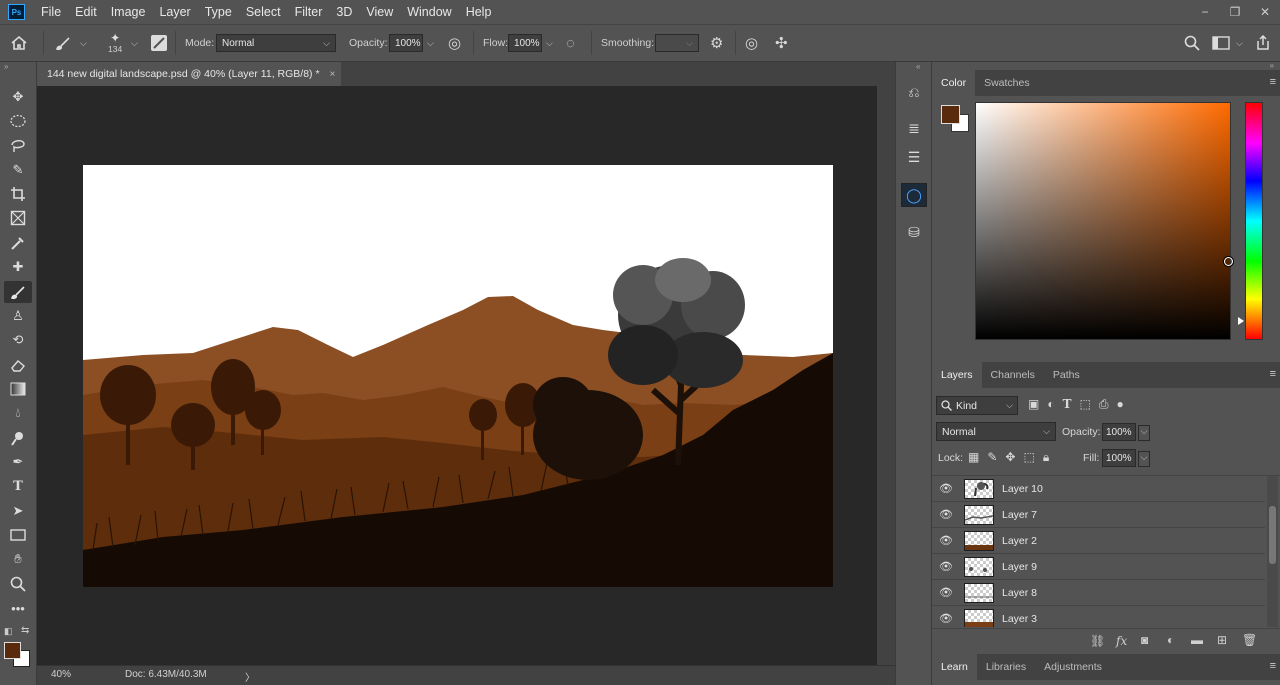 The height and width of the screenshot is (685, 1280). What do you see at coordinates (1144, 640) in the screenshot?
I see `add-mask-icon: ◙` at bounding box center [1144, 640].